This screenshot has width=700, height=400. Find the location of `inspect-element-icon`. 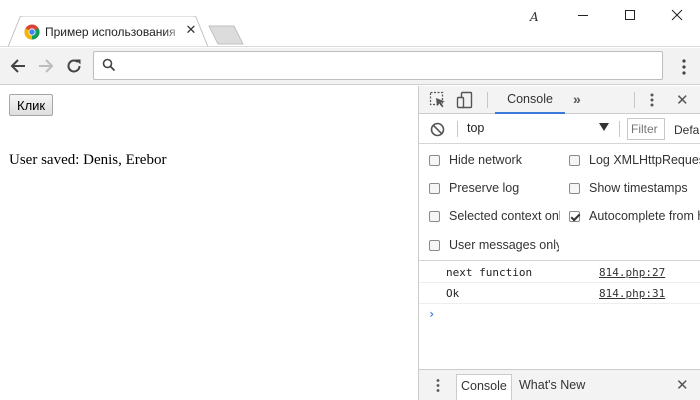

inspect-element-icon is located at coordinates (438, 100).